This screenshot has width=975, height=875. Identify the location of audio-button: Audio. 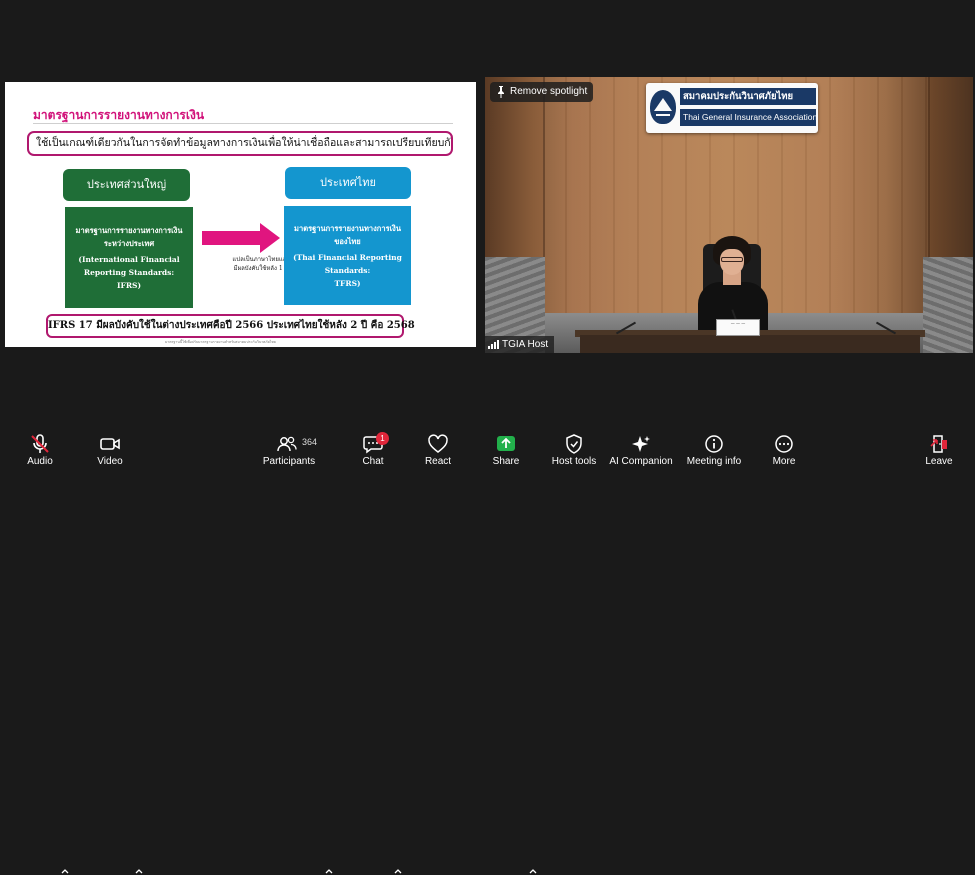
(40, 449).